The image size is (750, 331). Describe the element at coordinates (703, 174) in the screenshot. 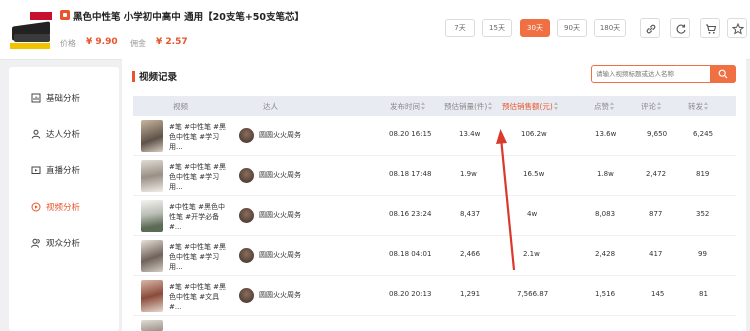

I see `shares-count: 819` at that location.